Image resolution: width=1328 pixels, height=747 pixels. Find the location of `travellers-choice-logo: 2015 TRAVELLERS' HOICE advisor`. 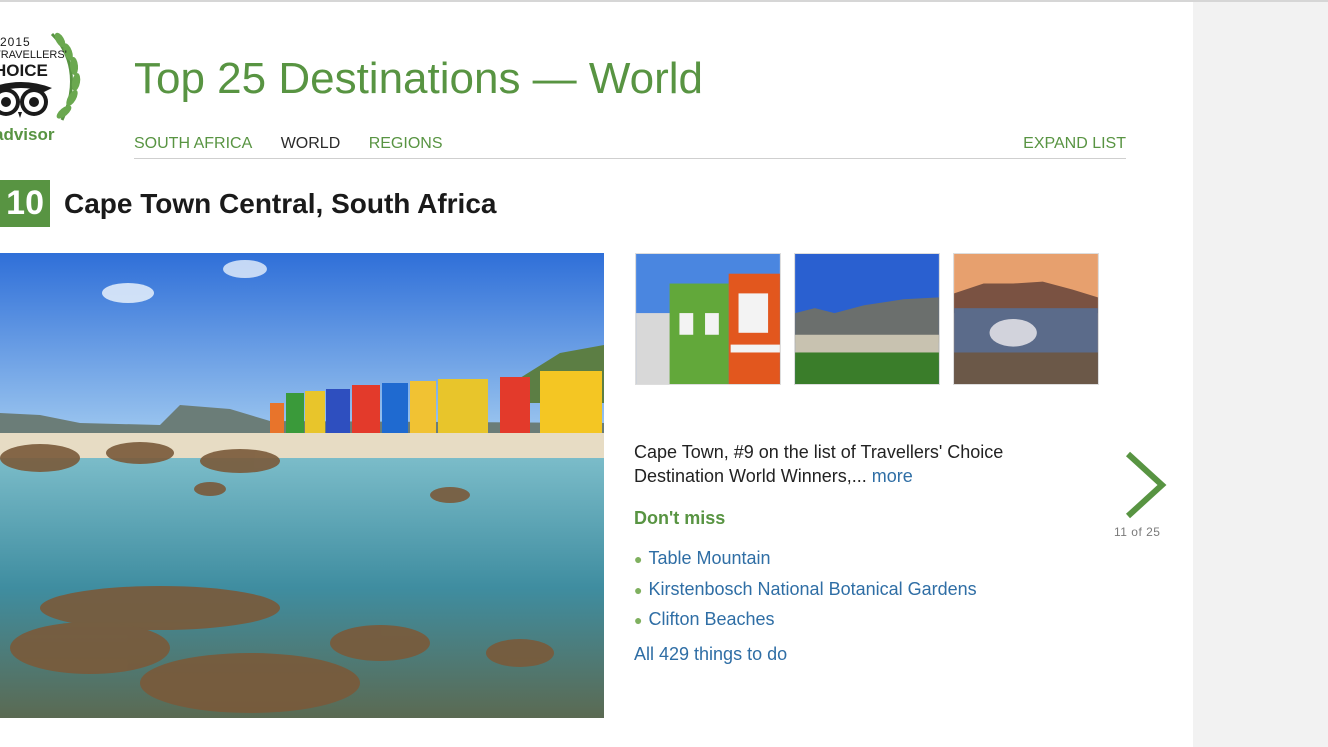

travellers-choice-logo: 2015 TRAVELLERS' HOICE advisor is located at coordinates (45, 87).